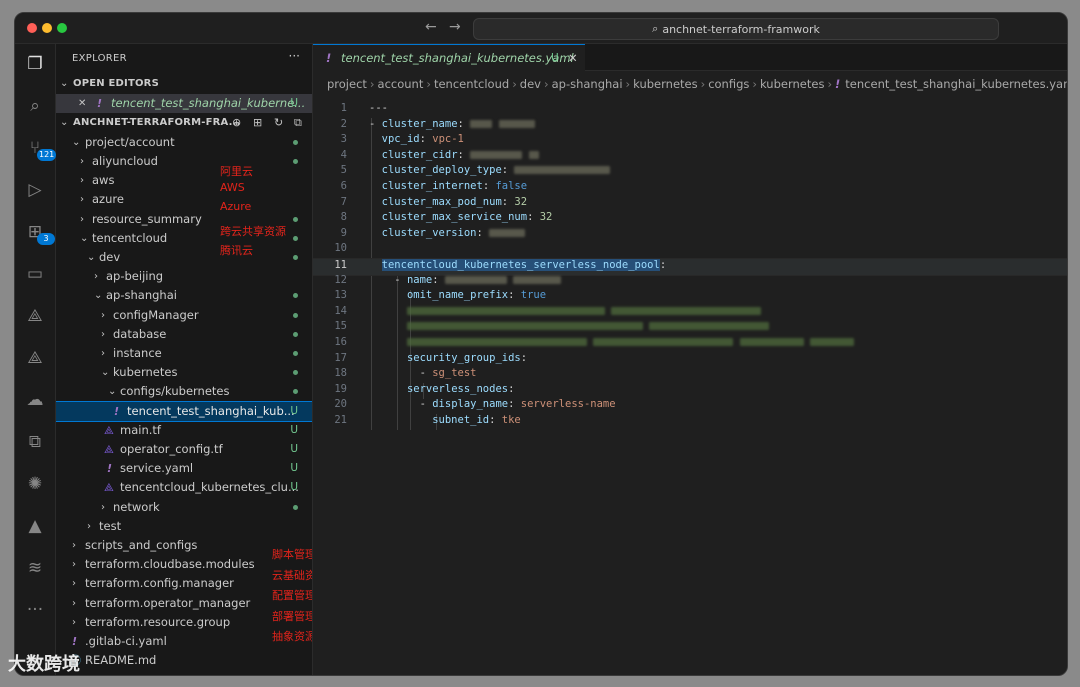 This screenshot has height=687, width=1080. What do you see at coordinates (184, 295) in the screenshot?
I see `tree-folder-ap-shanghai: ⌄ ap-shanghai` at bounding box center [184, 295].